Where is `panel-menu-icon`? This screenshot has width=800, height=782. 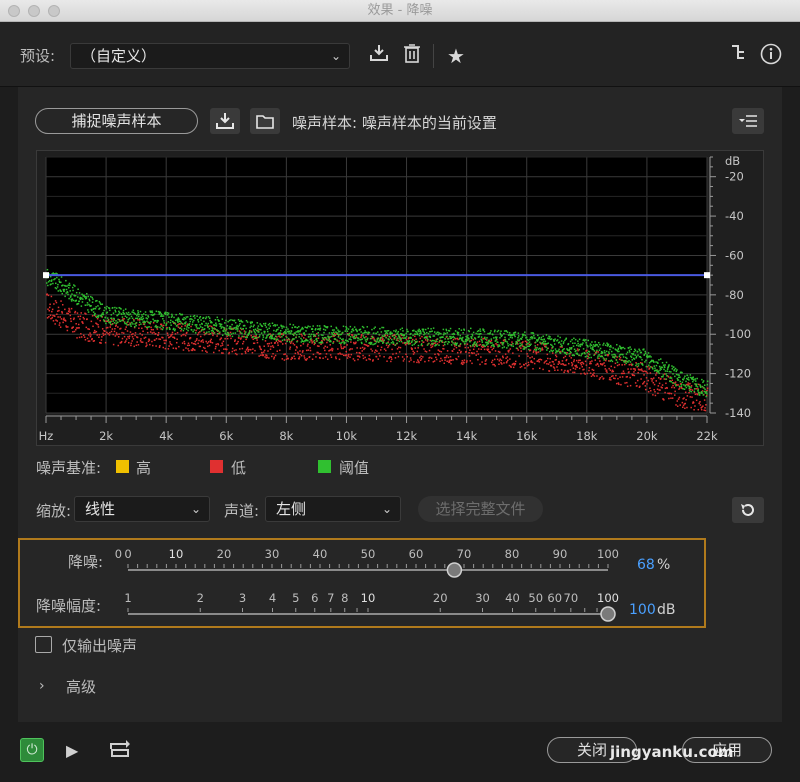 panel-menu-icon is located at coordinates (748, 121).